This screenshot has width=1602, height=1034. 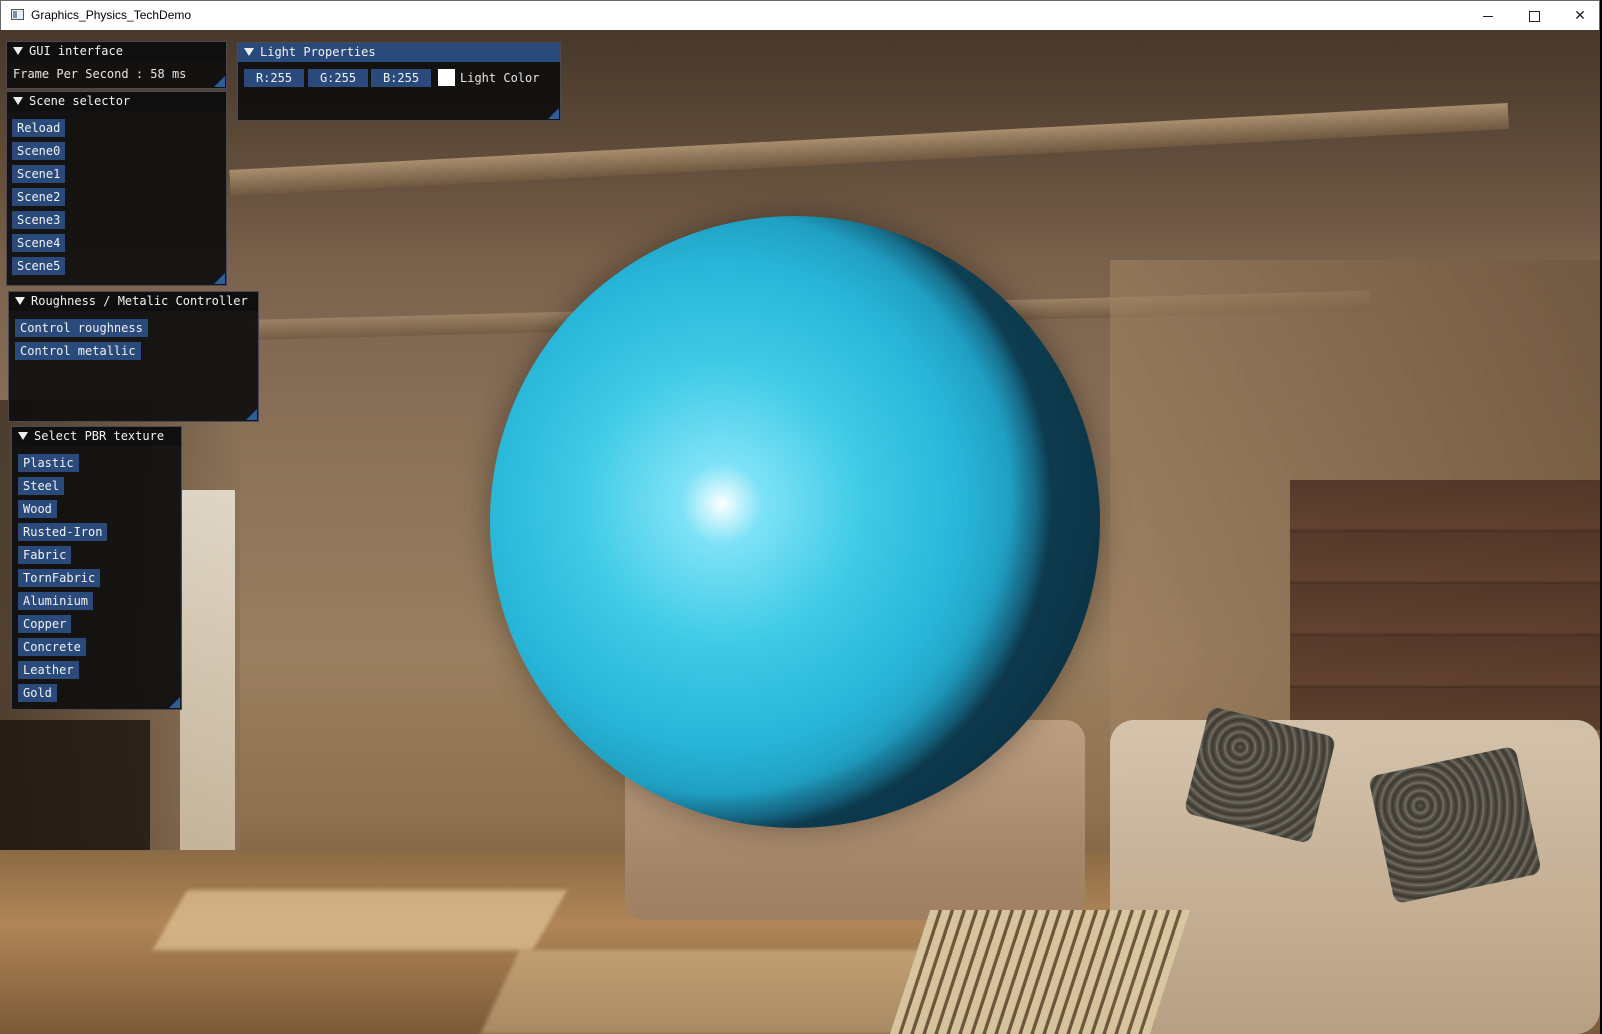 What do you see at coordinates (45, 624) in the screenshot?
I see `copper-button: Copper` at bounding box center [45, 624].